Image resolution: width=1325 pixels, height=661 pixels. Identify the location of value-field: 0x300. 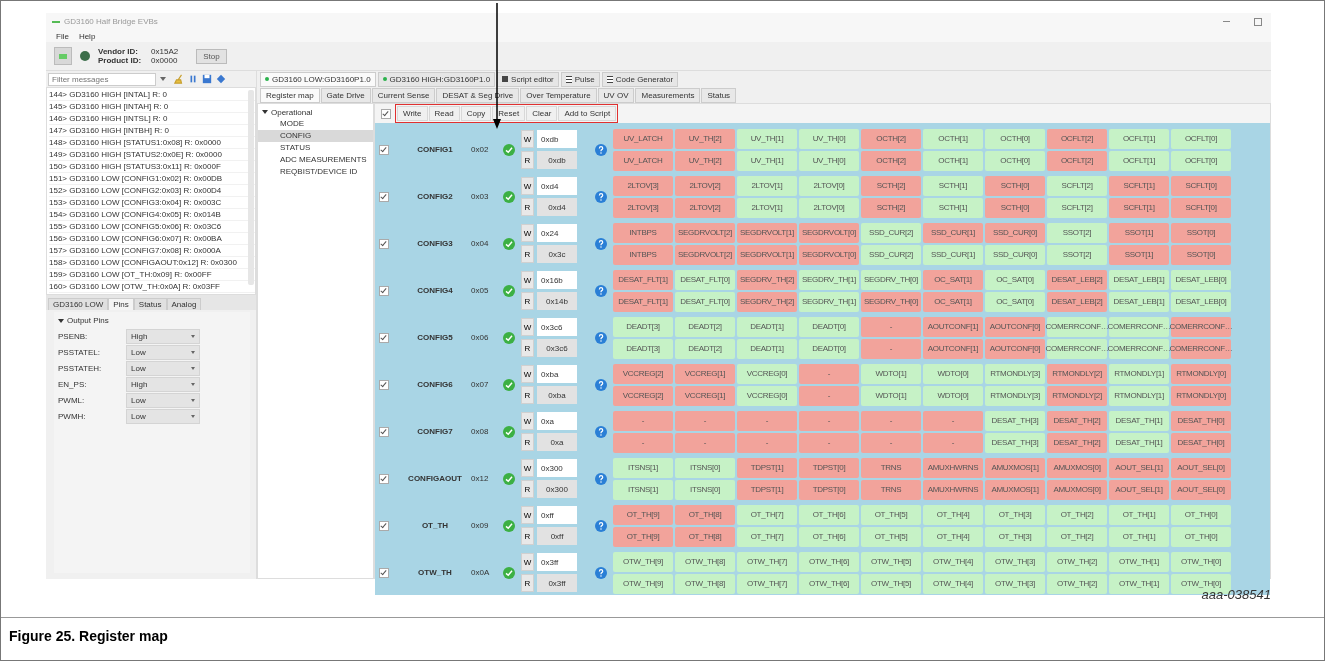
(557, 468).